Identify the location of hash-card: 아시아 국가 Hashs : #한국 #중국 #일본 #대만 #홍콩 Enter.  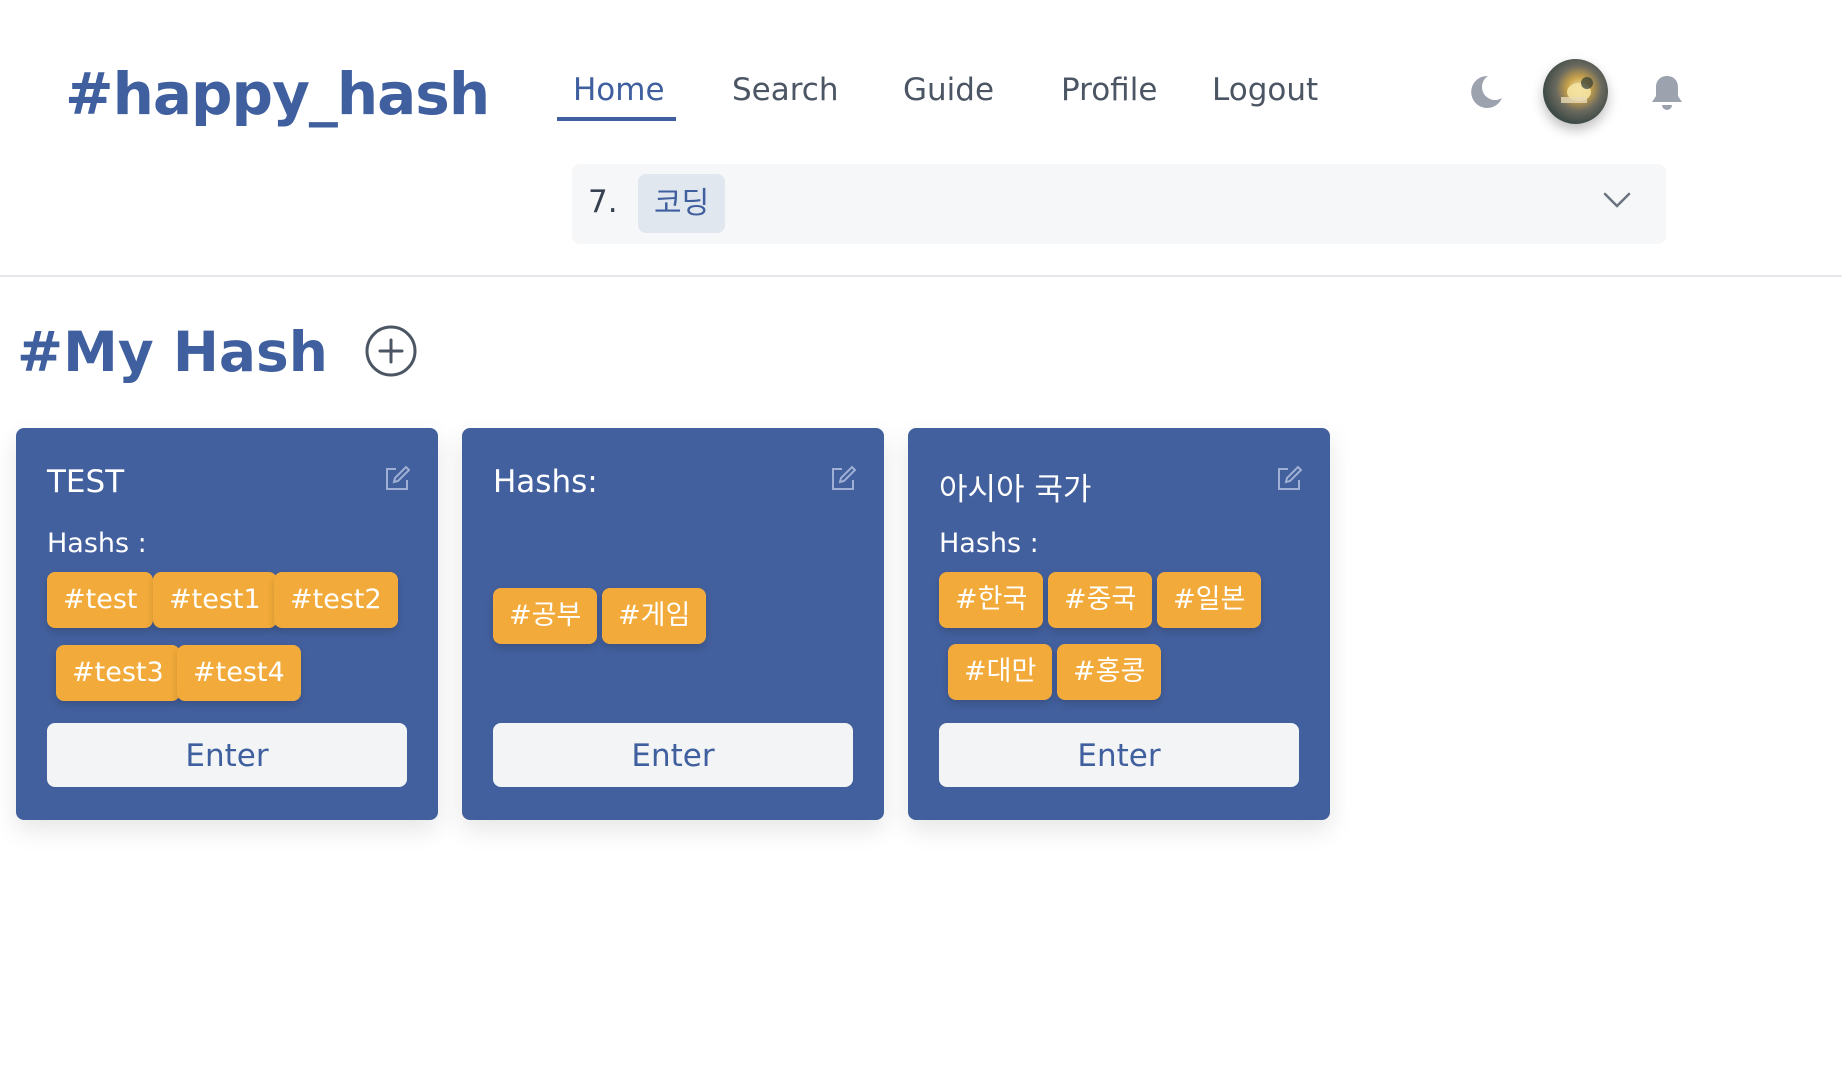
(1119, 624).